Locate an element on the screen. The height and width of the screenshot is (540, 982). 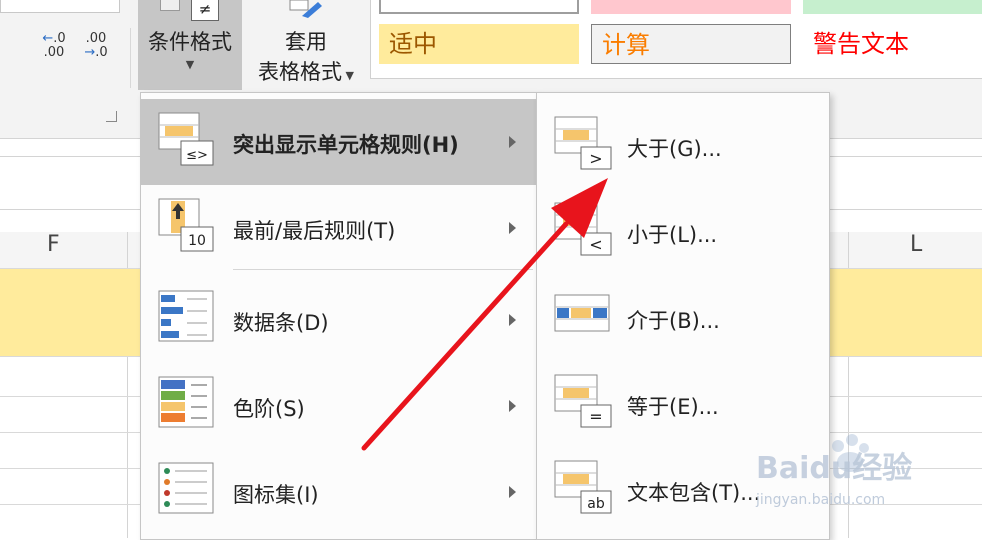
watermark-url: jingyan.baidu.com is located at coordinates (820, 500).